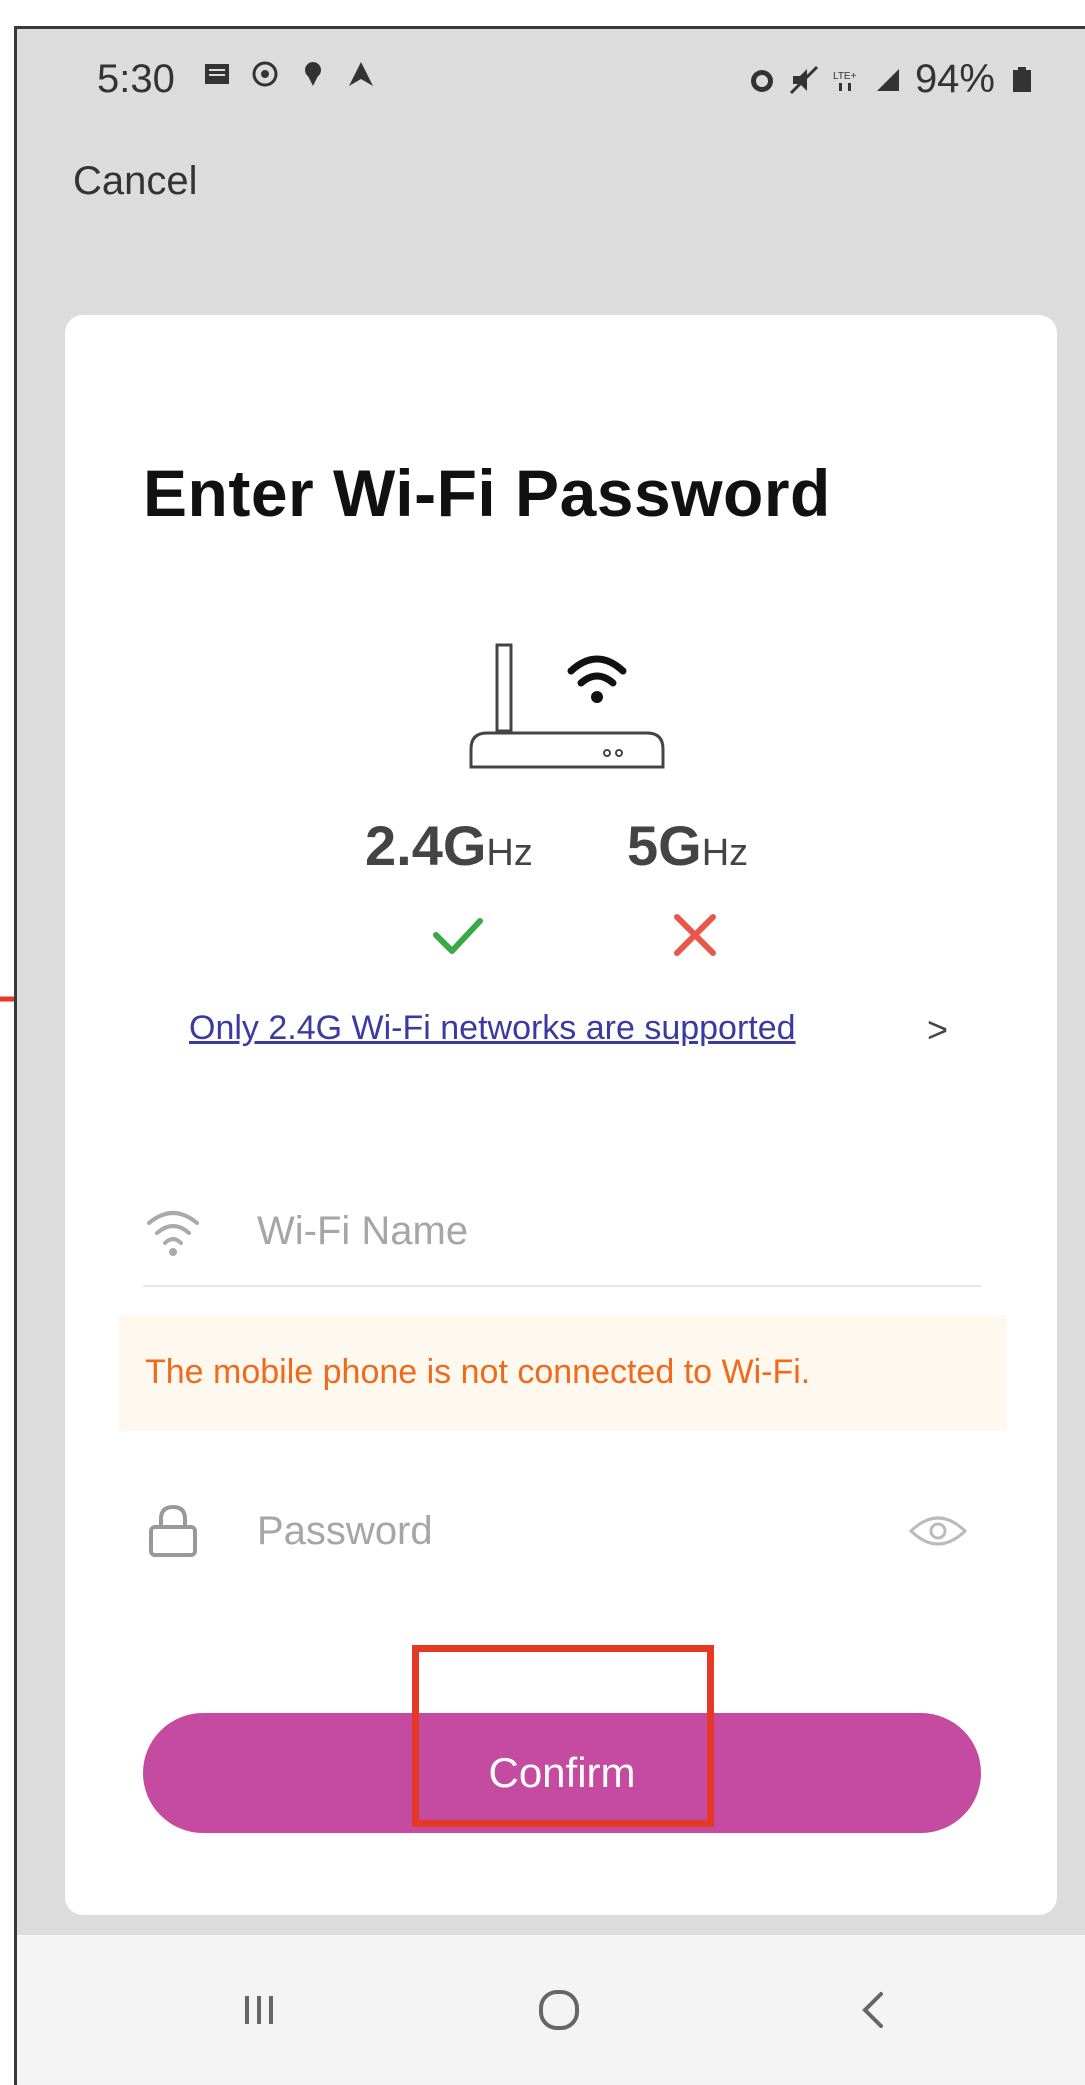 The image size is (1085, 2085). I want to click on lte-icon: LTE+, so click(845, 81).